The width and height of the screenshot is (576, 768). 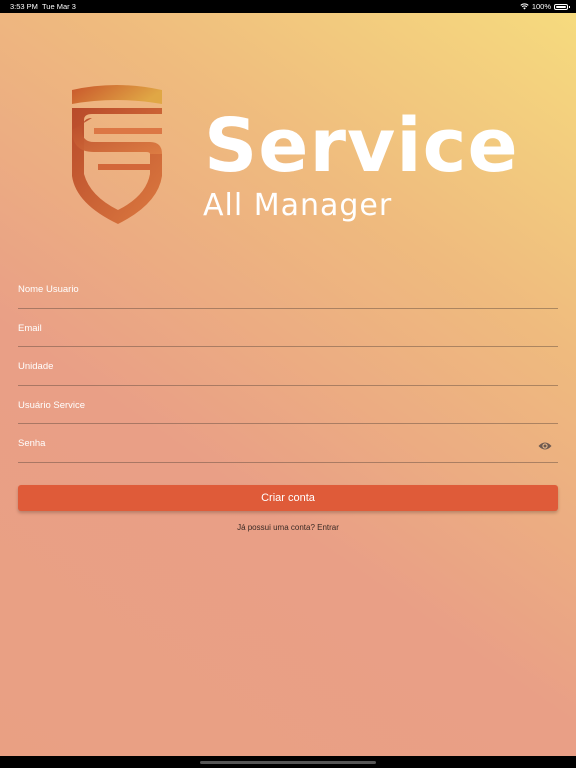 I want to click on usuario-service-field, so click(x=288, y=405).